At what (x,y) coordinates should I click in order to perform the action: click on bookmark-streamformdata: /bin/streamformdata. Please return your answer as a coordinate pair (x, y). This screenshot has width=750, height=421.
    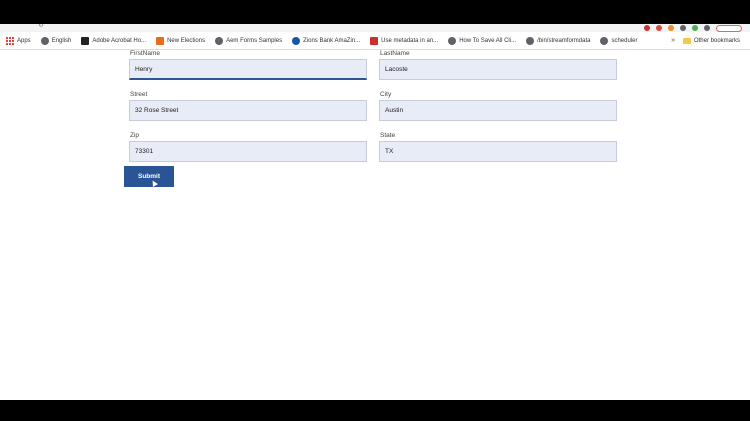
    Looking at the image, I should click on (558, 40).